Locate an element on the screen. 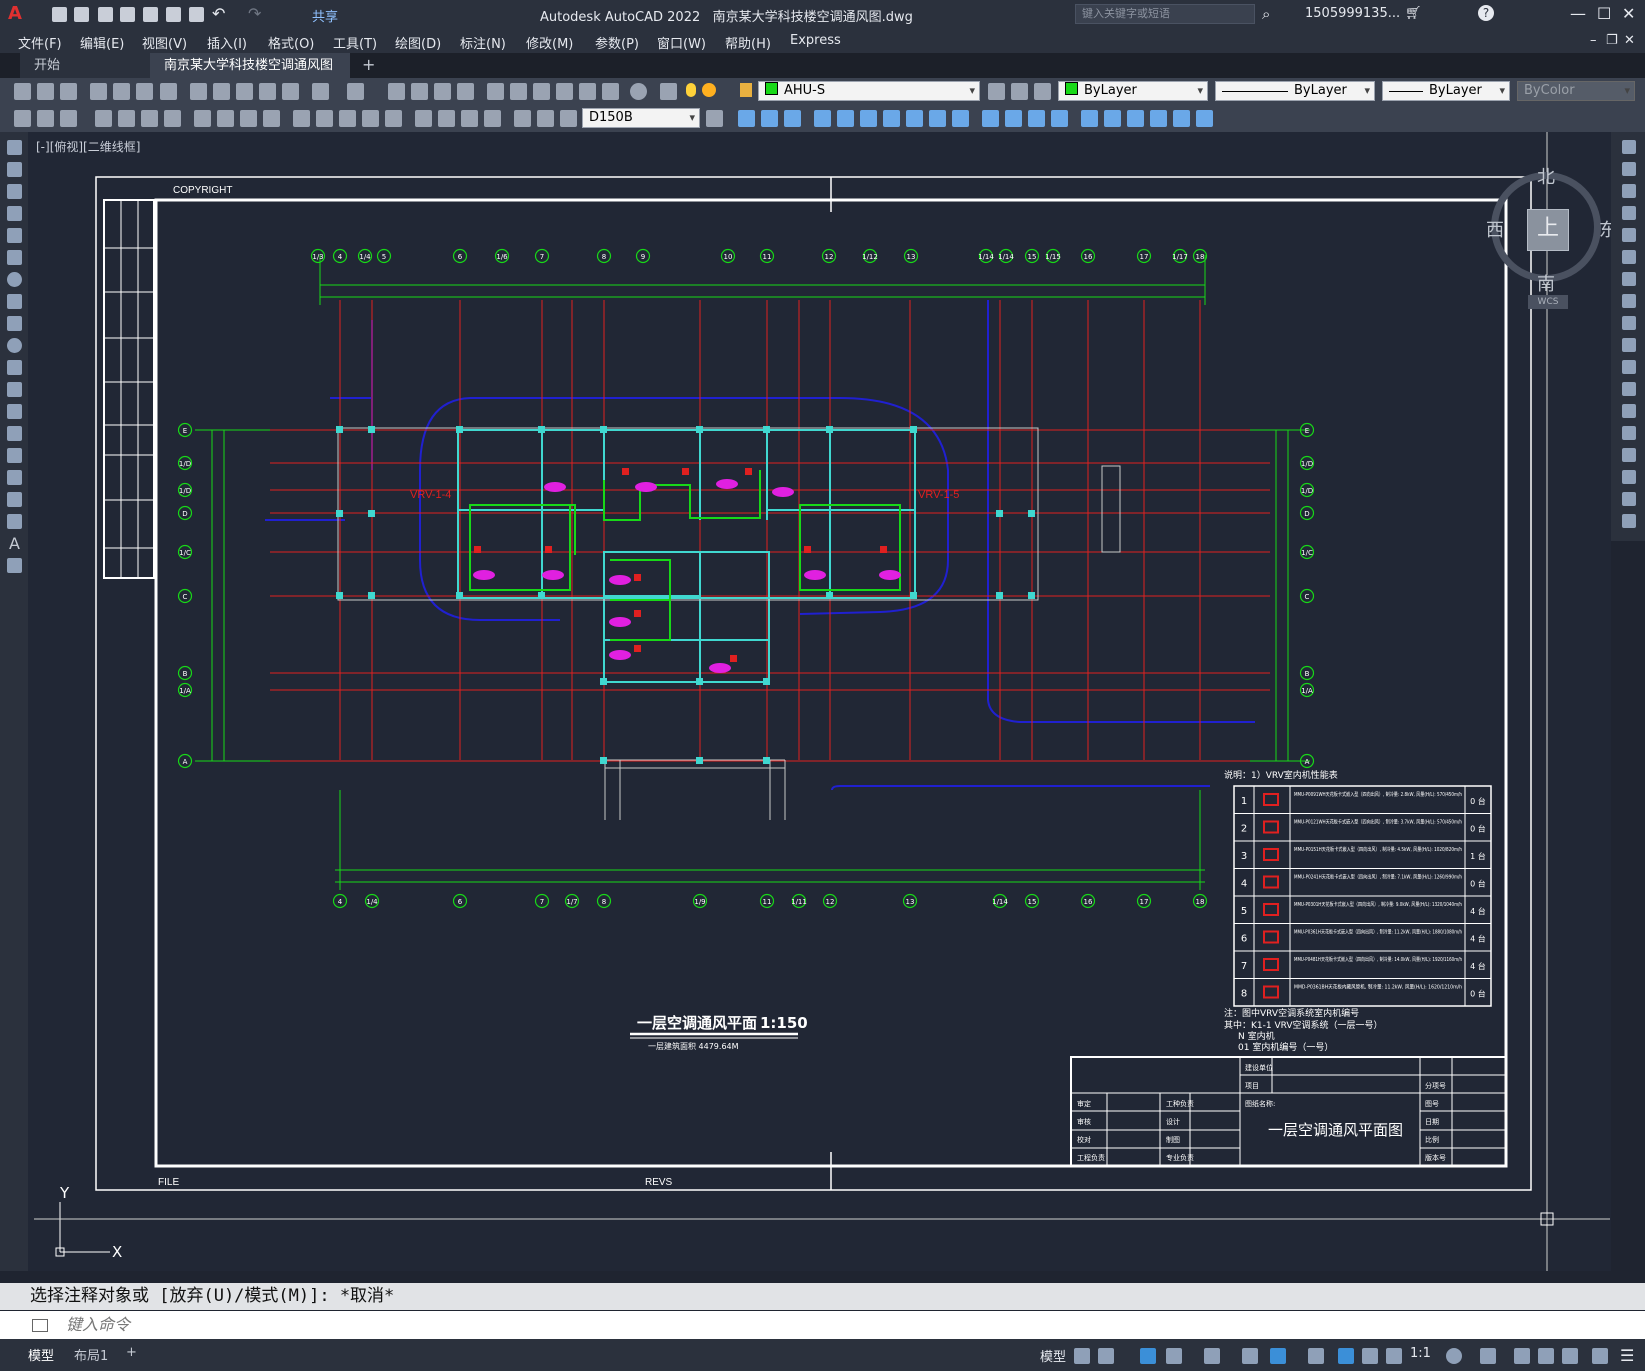 The width and height of the screenshot is (1645, 1371). matchprop-icon is located at coordinates (267, 91).